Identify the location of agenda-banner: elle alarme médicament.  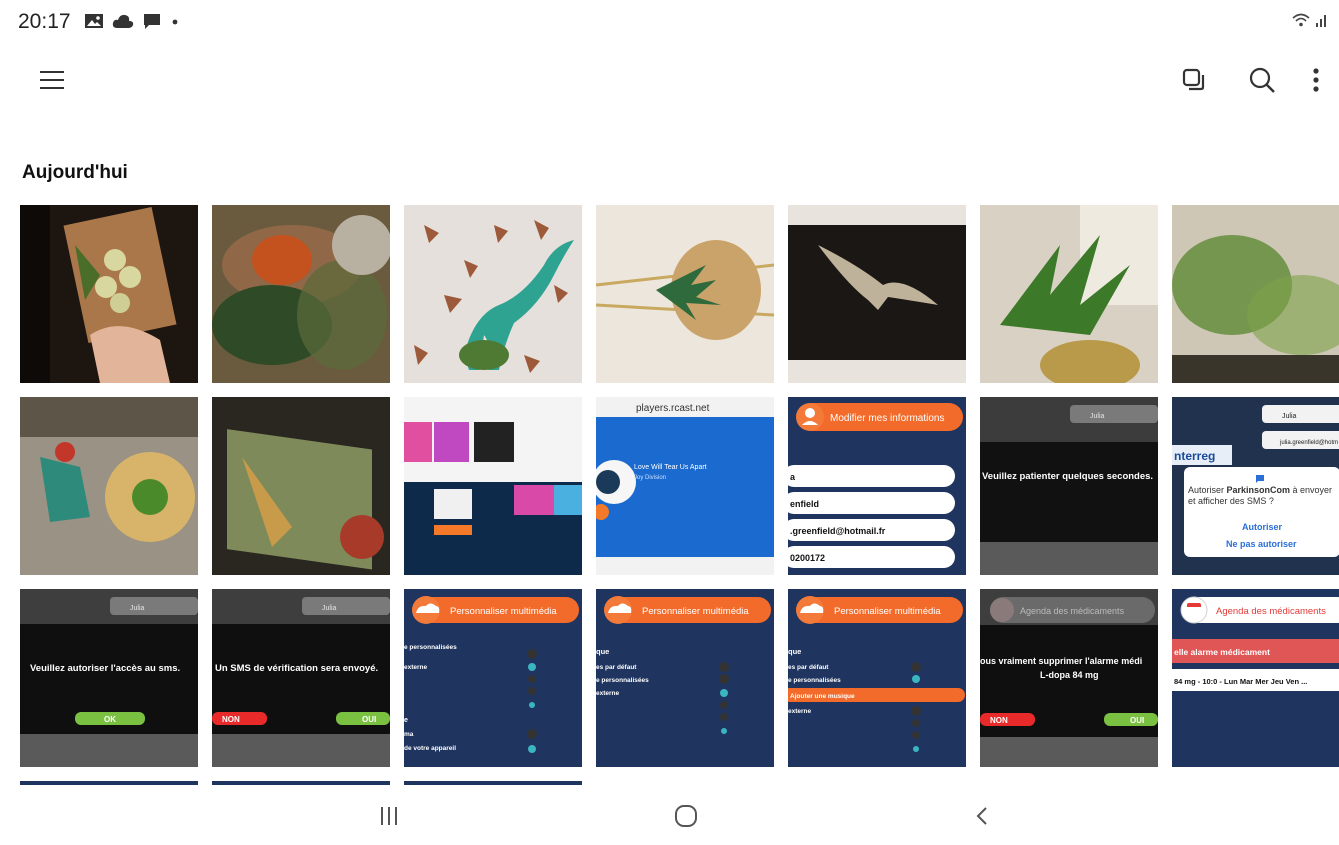
(1222, 652).